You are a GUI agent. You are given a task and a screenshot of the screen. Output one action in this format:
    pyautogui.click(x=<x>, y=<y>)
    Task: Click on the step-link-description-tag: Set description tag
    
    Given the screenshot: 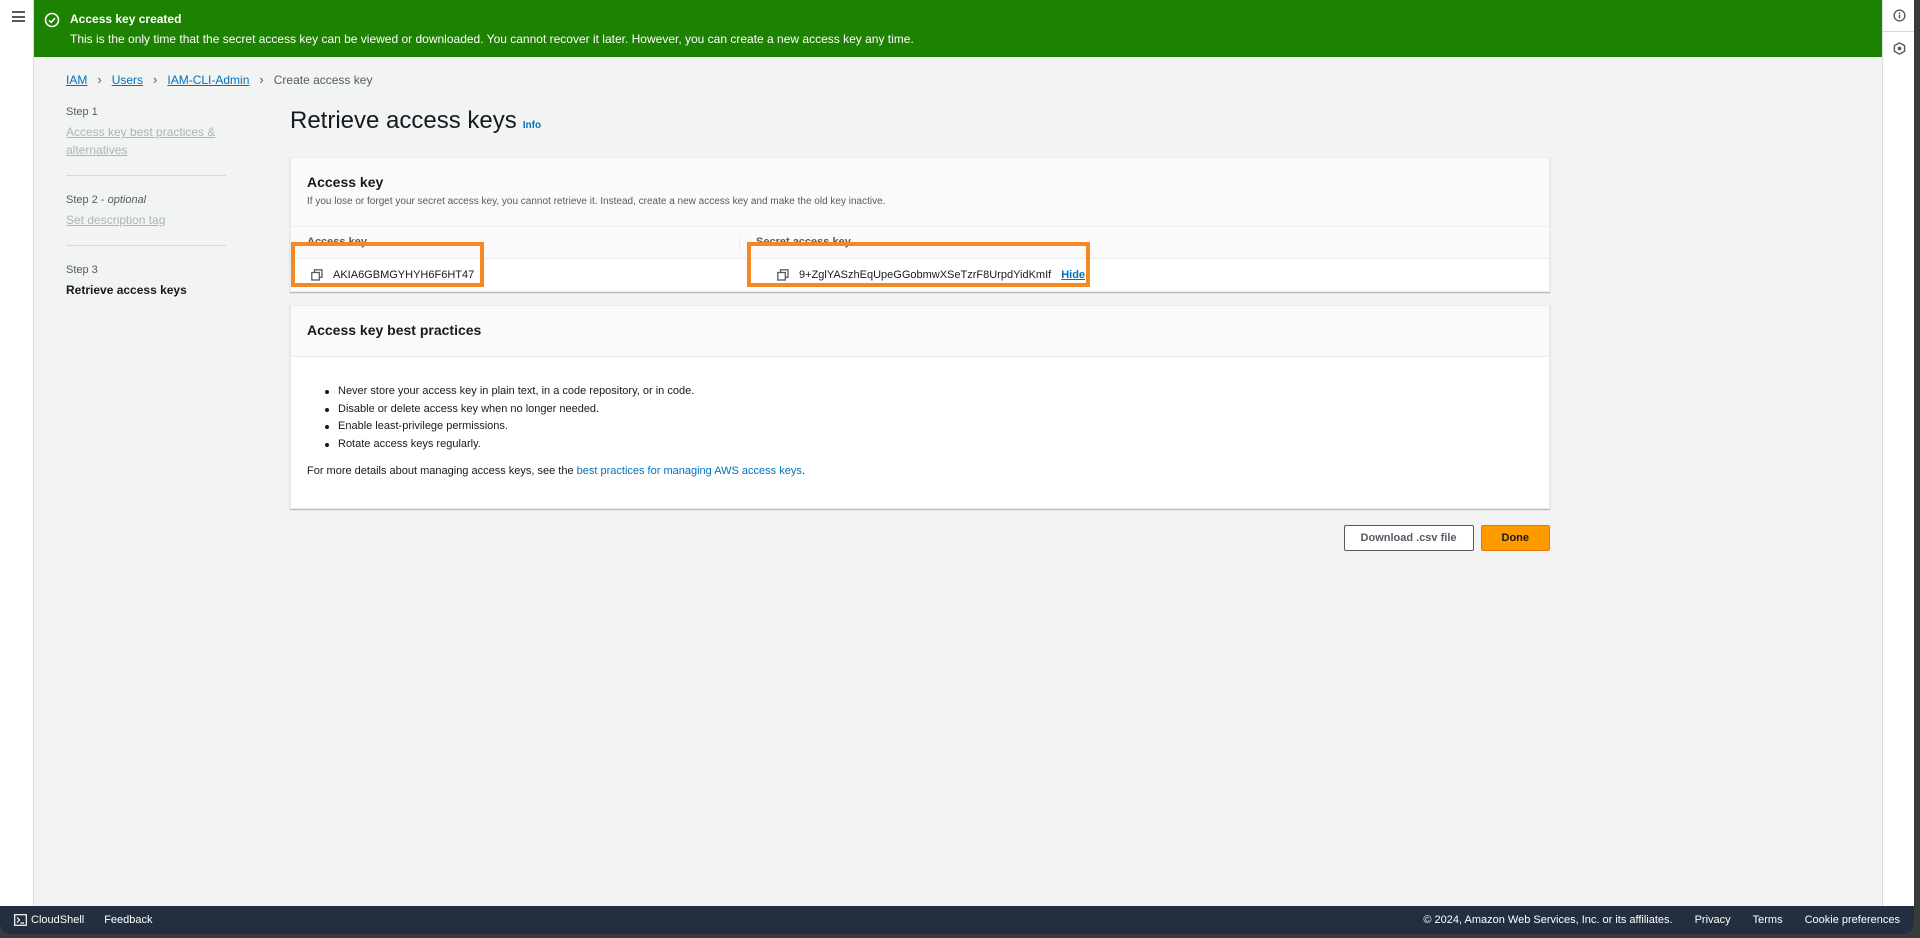 What is the action you would take?
    pyautogui.click(x=115, y=220)
    